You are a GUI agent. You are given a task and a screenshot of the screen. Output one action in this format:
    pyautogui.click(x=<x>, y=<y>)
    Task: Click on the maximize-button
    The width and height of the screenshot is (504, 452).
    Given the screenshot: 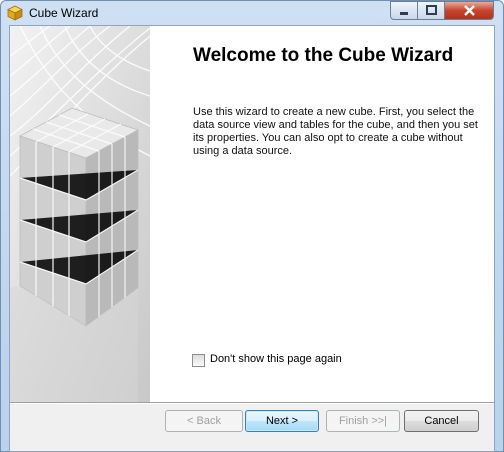 What is the action you would take?
    pyautogui.click(x=431, y=10)
    